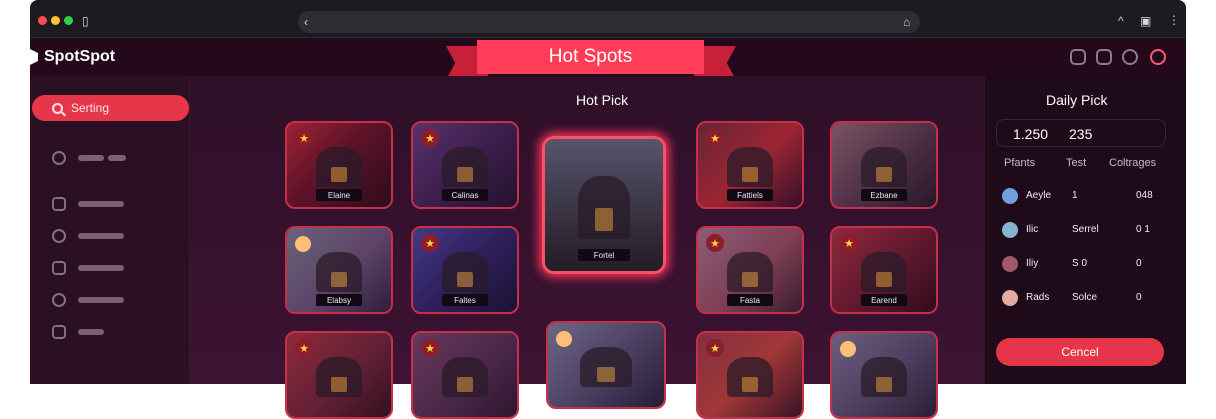 This screenshot has width=1216, height=419. What do you see at coordinates (306, 22) in the screenshot?
I see `back-icon: ‹` at bounding box center [306, 22].